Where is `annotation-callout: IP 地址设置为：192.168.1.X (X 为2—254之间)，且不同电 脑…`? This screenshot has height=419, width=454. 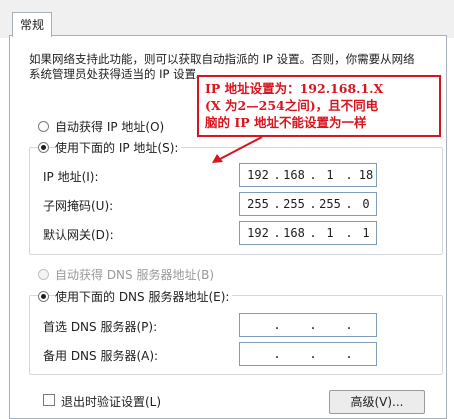
annotation-callout: IP 地址设置为：192.168.1.X (X 为2—254之间)，且不同电 脑… is located at coordinates (319, 106).